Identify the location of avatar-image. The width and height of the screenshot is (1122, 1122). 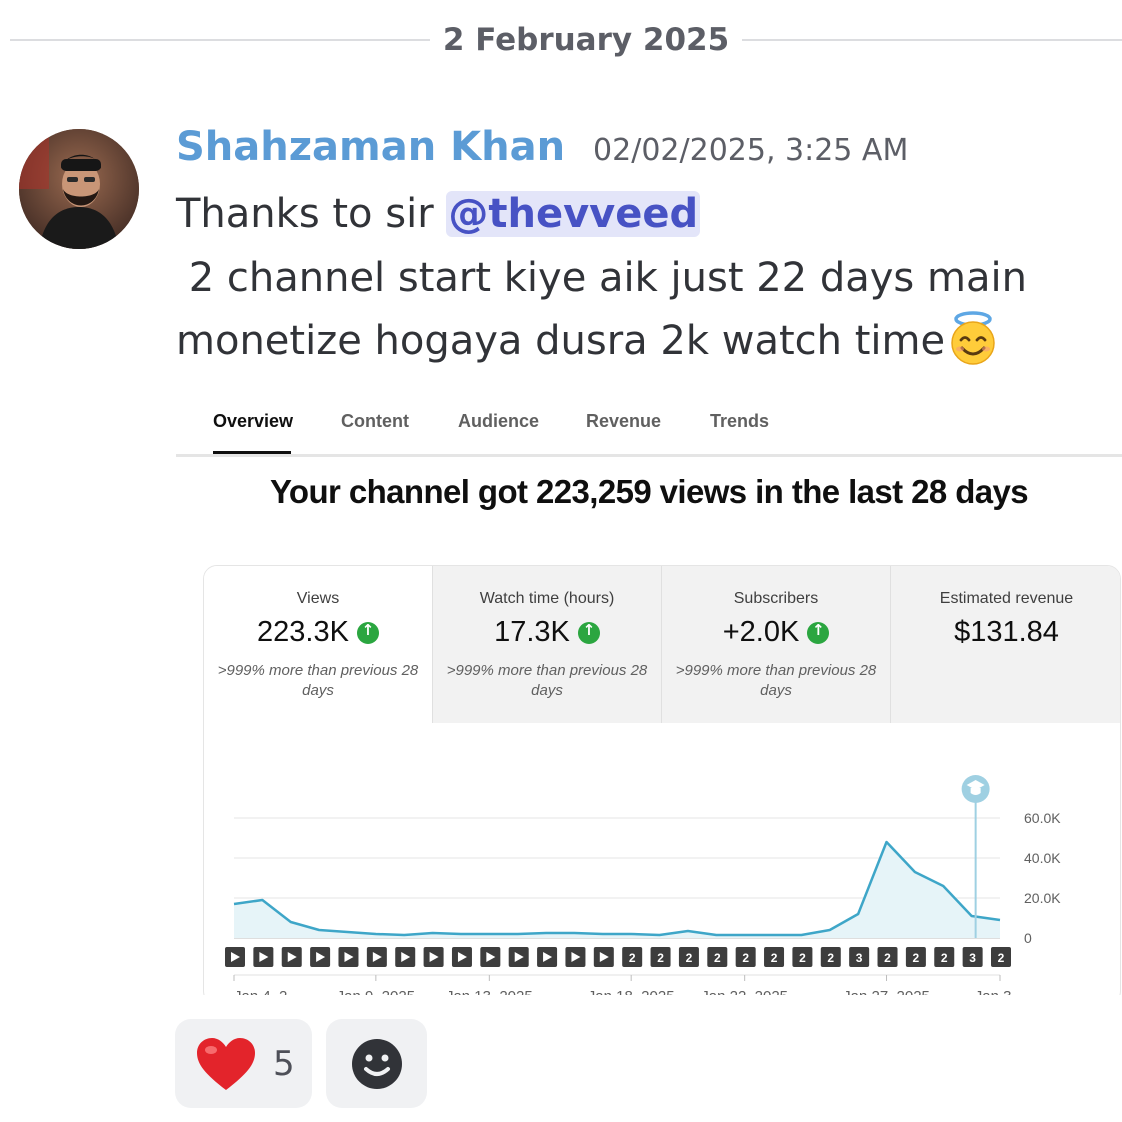
(79, 189).